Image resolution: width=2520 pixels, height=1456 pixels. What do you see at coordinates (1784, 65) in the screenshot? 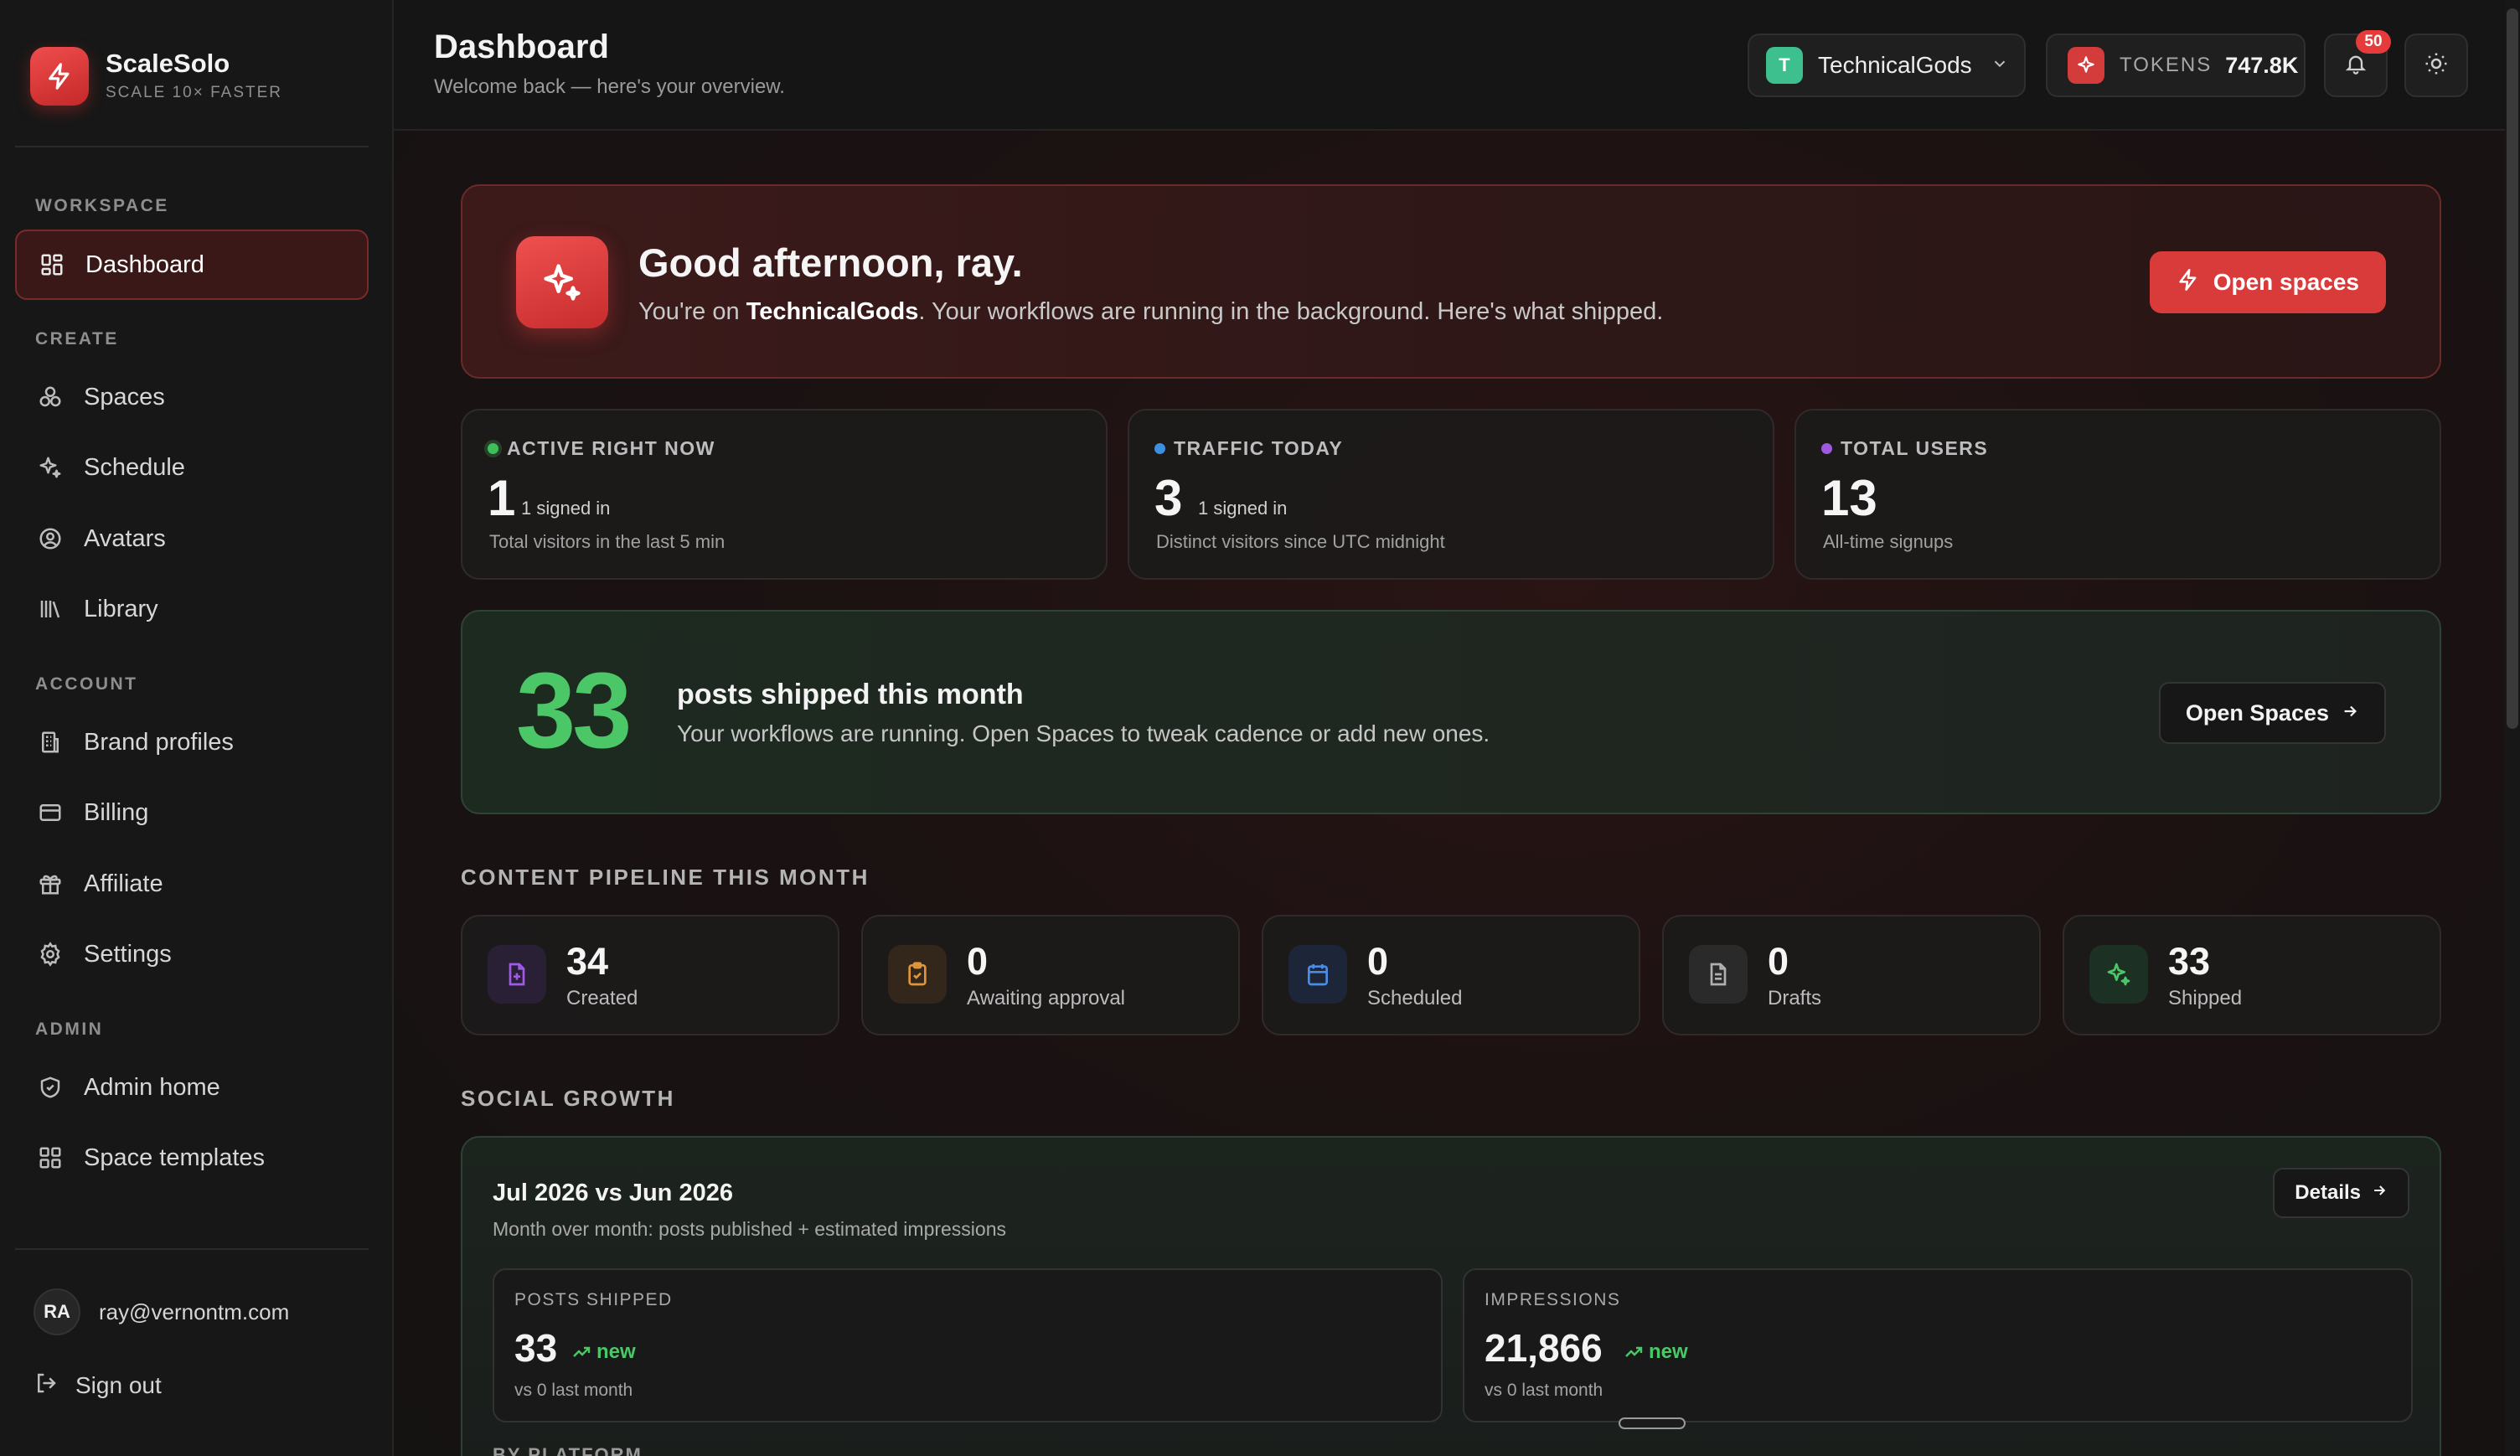
I see `workspace-initial: T` at bounding box center [1784, 65].